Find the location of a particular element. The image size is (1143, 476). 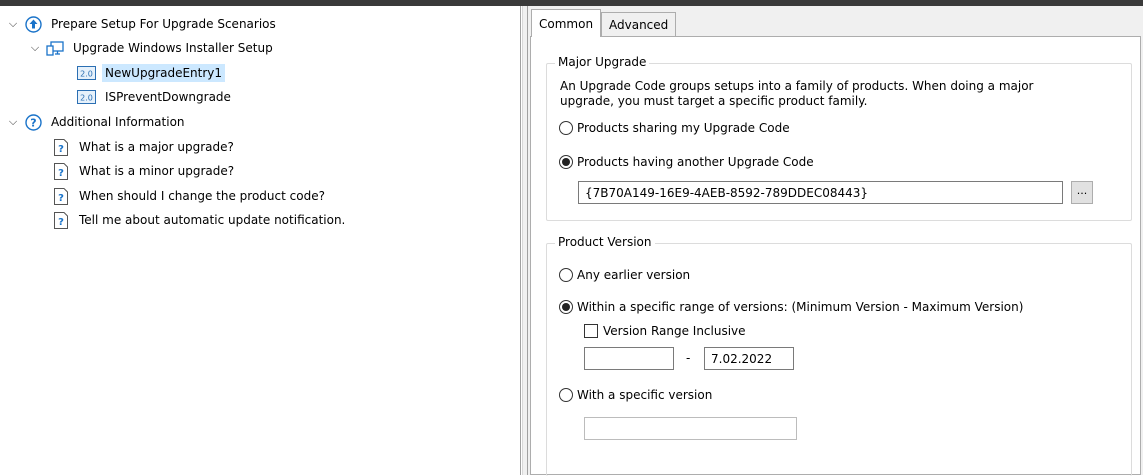

upgrade-arrow-icon is located at coordinates (33, 24).